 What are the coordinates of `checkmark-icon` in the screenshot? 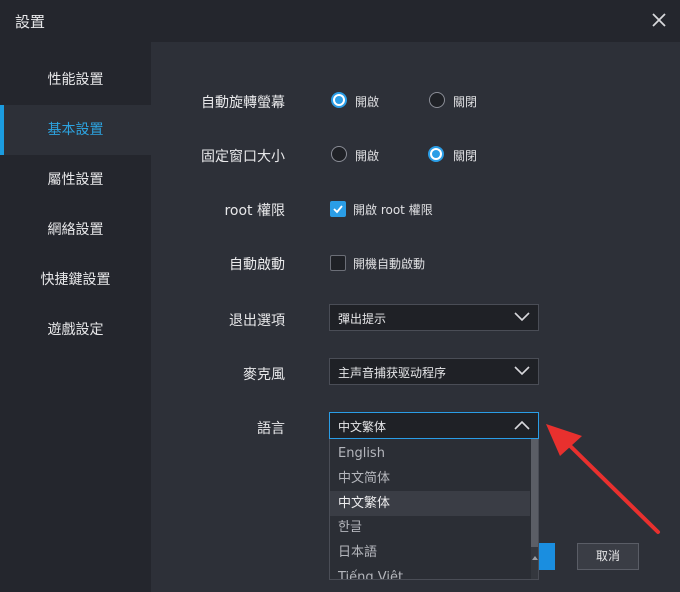 It's located at (338, 209).